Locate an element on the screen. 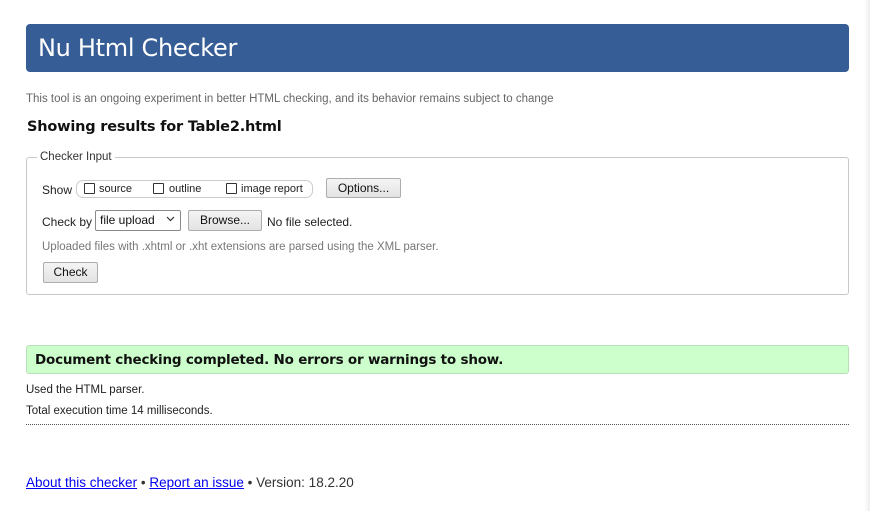  app-header: Nu Html Checker is located at coordinates (437, 48).